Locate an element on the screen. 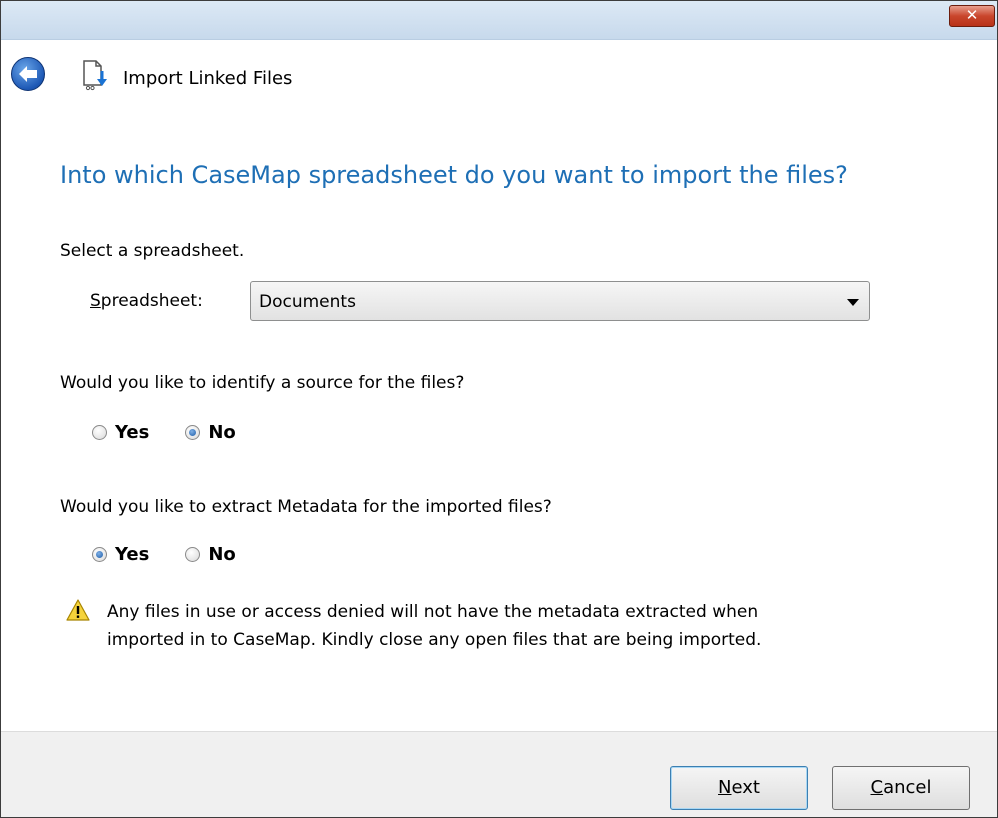 This screenshot has height=818, width=998. next-accel: N is located at coordinates (725, 787).